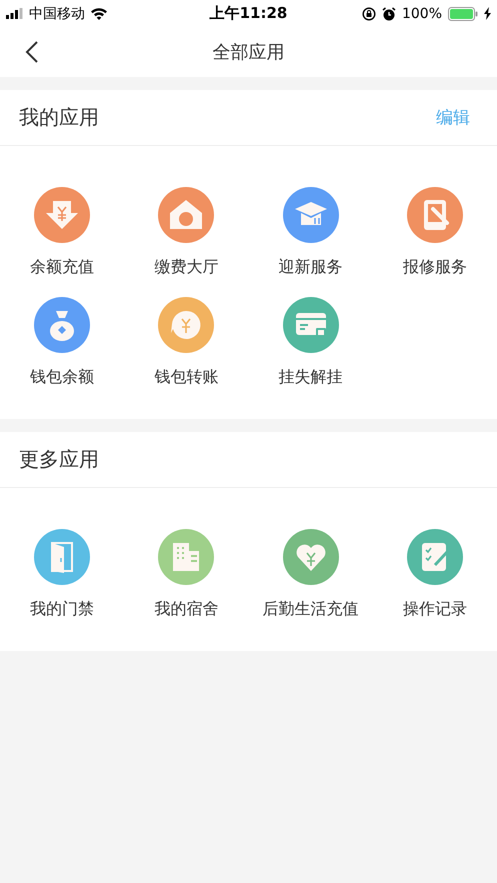  What do you see at coordinates (249, 13) in the screenshot?
I see `clock-time: 上午11:28` at bounding box center [249, 13].